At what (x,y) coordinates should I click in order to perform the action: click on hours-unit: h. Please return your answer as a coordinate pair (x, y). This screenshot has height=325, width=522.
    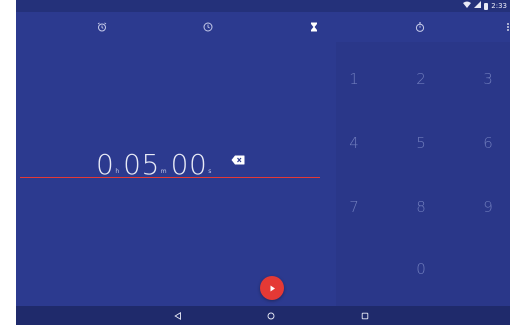
    Looking at the image, I should click on (117, 171).